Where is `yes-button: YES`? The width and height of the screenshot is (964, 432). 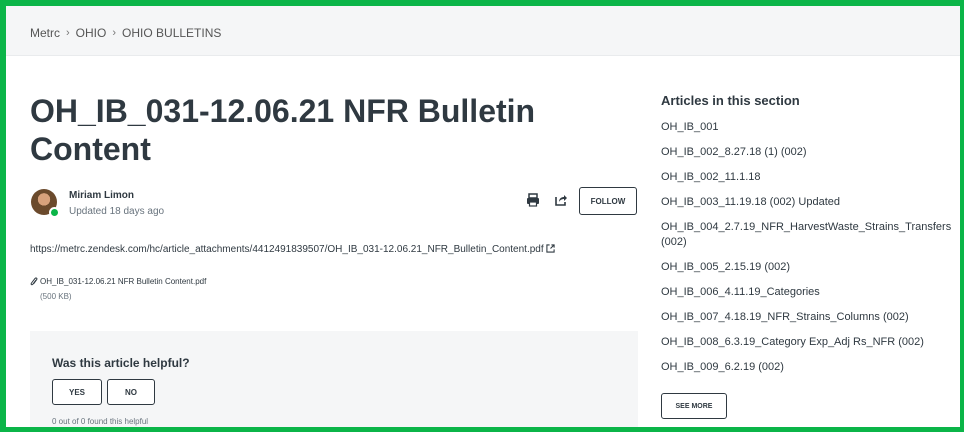 yes-button: YES is located at coordinates (77, 392).